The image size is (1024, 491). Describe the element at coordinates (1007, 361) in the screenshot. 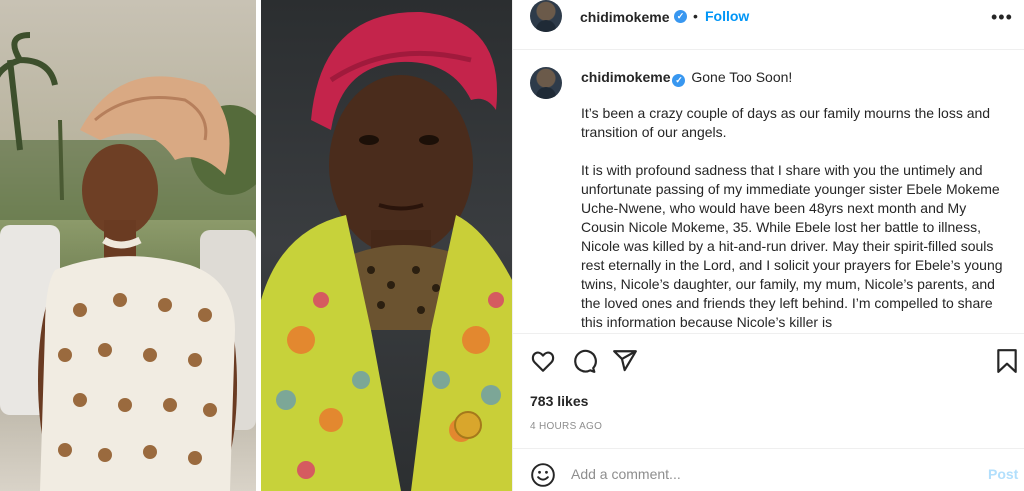

I see `bookmark-icon` at that location.